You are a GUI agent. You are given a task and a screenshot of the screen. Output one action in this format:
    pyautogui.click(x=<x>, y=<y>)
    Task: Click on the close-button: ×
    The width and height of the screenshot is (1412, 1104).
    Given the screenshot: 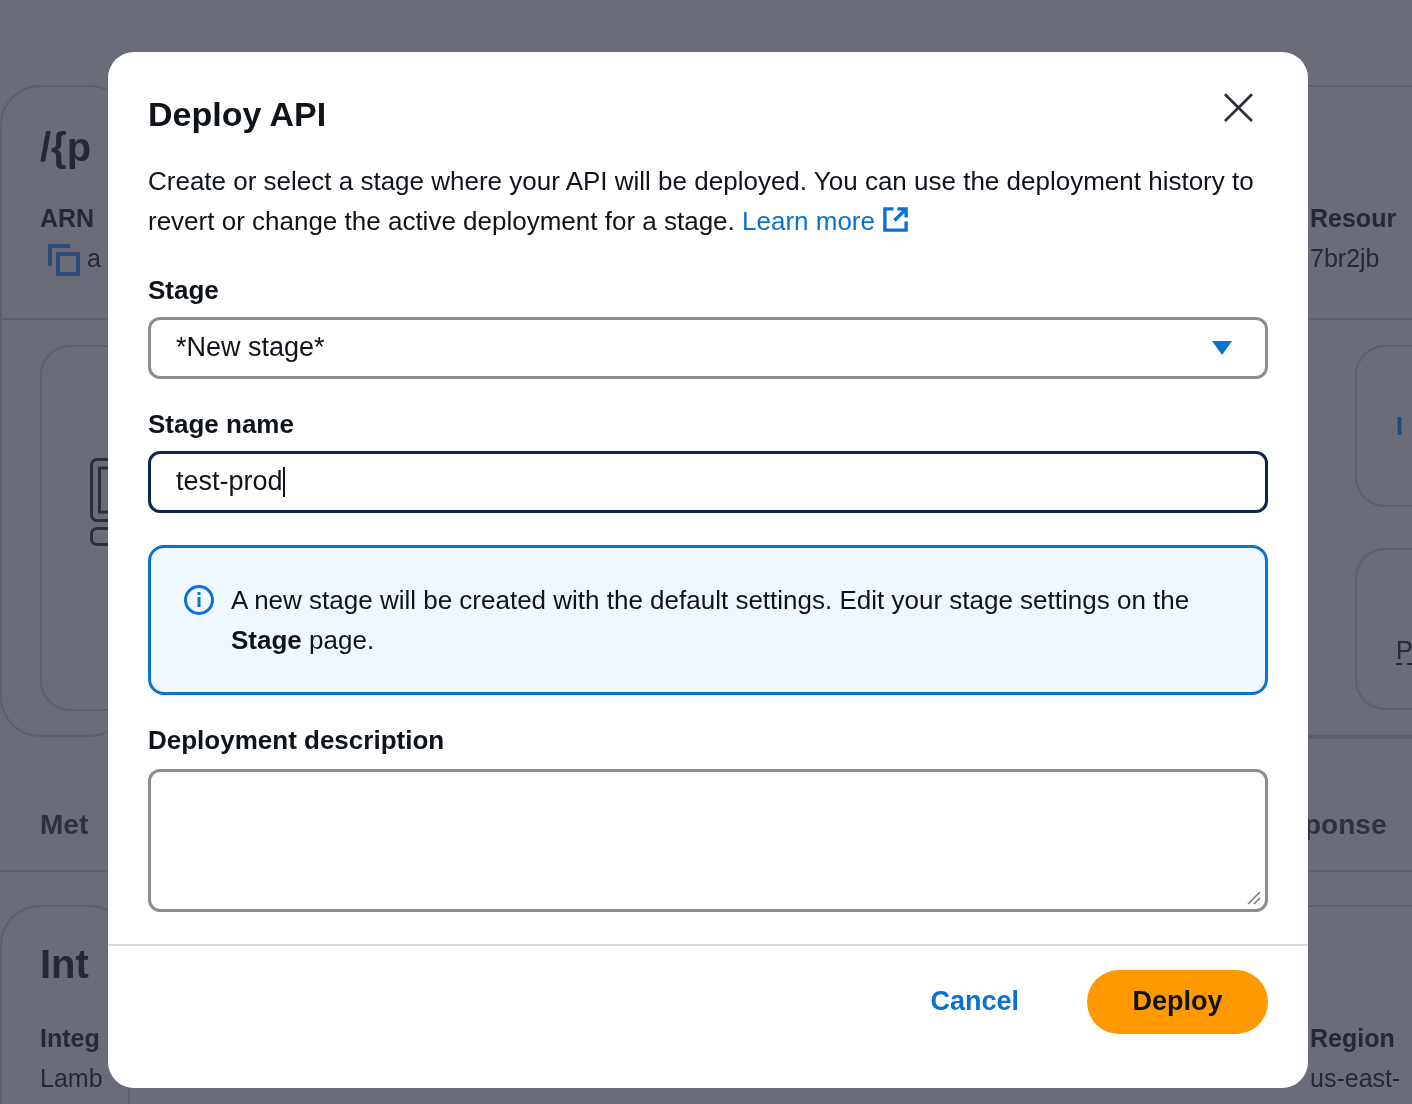 What is the action you would take?
    pyautogui.click(x=1238, y=106)
    